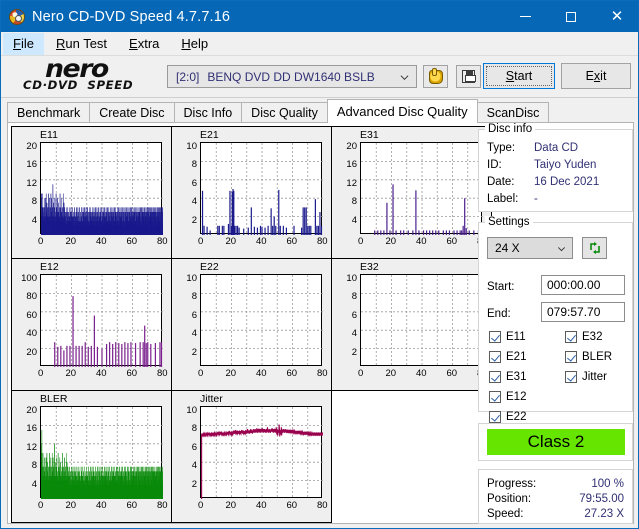  What do you see at coordinates (29, 278) in the screenshot?
I see `y-tick-label: 100` at bounding box center [29, 278].